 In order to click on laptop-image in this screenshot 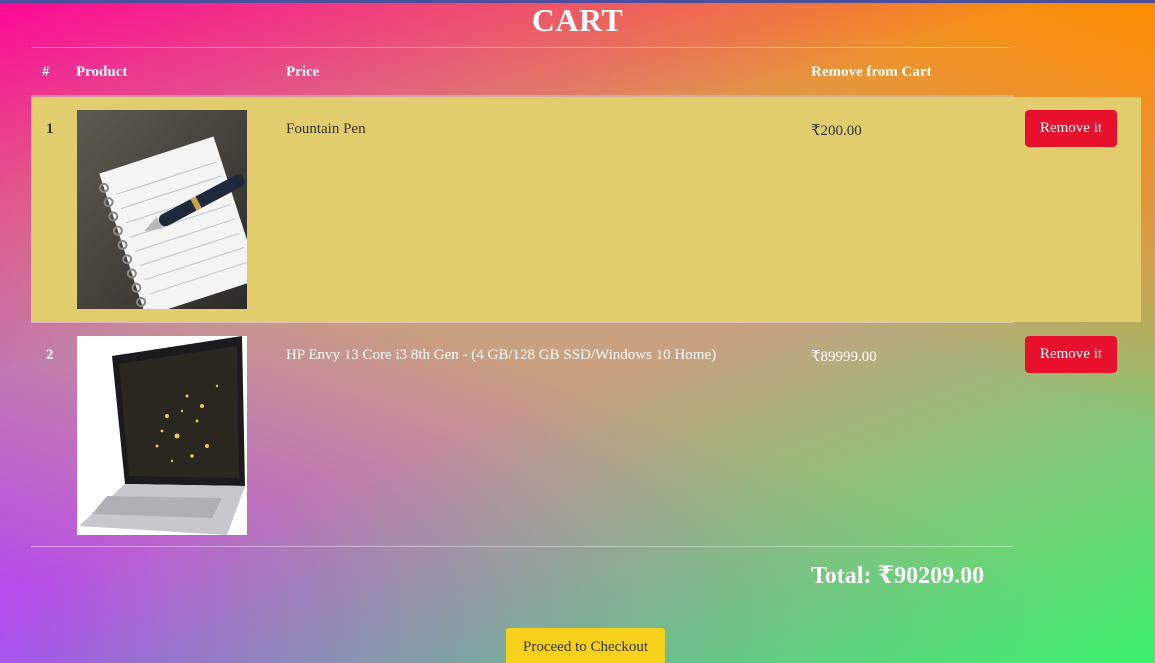, I will do `click(162, 435)`.